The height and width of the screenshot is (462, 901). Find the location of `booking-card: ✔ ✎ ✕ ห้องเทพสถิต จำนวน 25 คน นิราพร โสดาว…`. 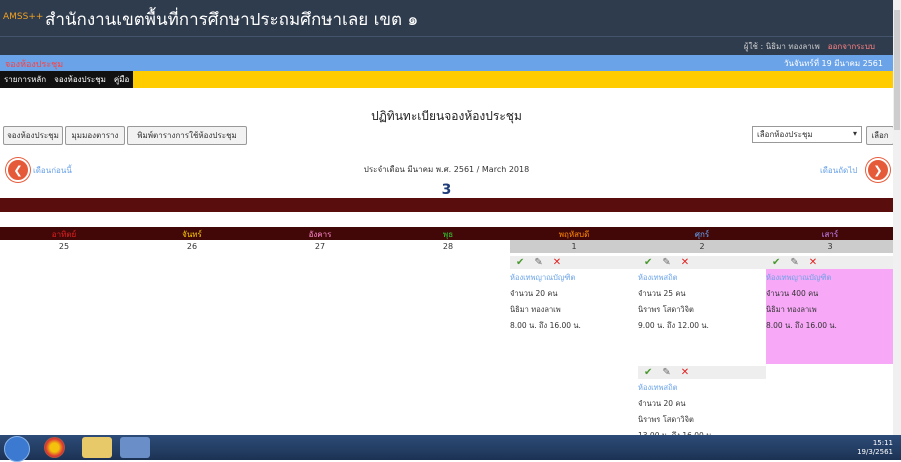

booking-card: ✔ ✎ ✕ ห้องเทพสถิต จำนวน 25 คน นิราพร โสดาว… is located at coordinates (702, 294).